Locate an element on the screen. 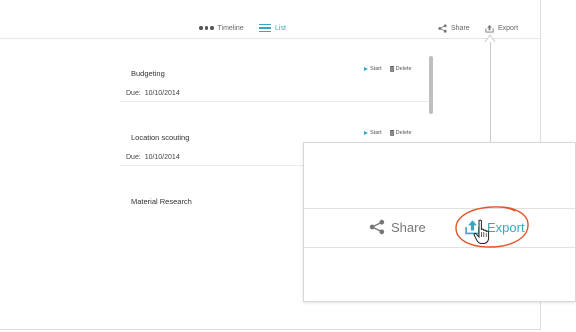 The image size is (576, 332). task-row: Budgeting Start Delete Due: 10/10/2014 is located at coordinates (275, 70).